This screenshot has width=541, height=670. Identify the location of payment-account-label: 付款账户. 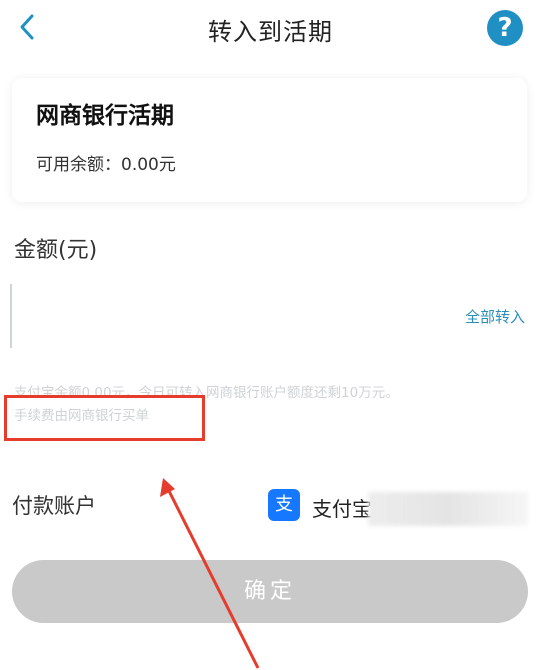
(54, 506).